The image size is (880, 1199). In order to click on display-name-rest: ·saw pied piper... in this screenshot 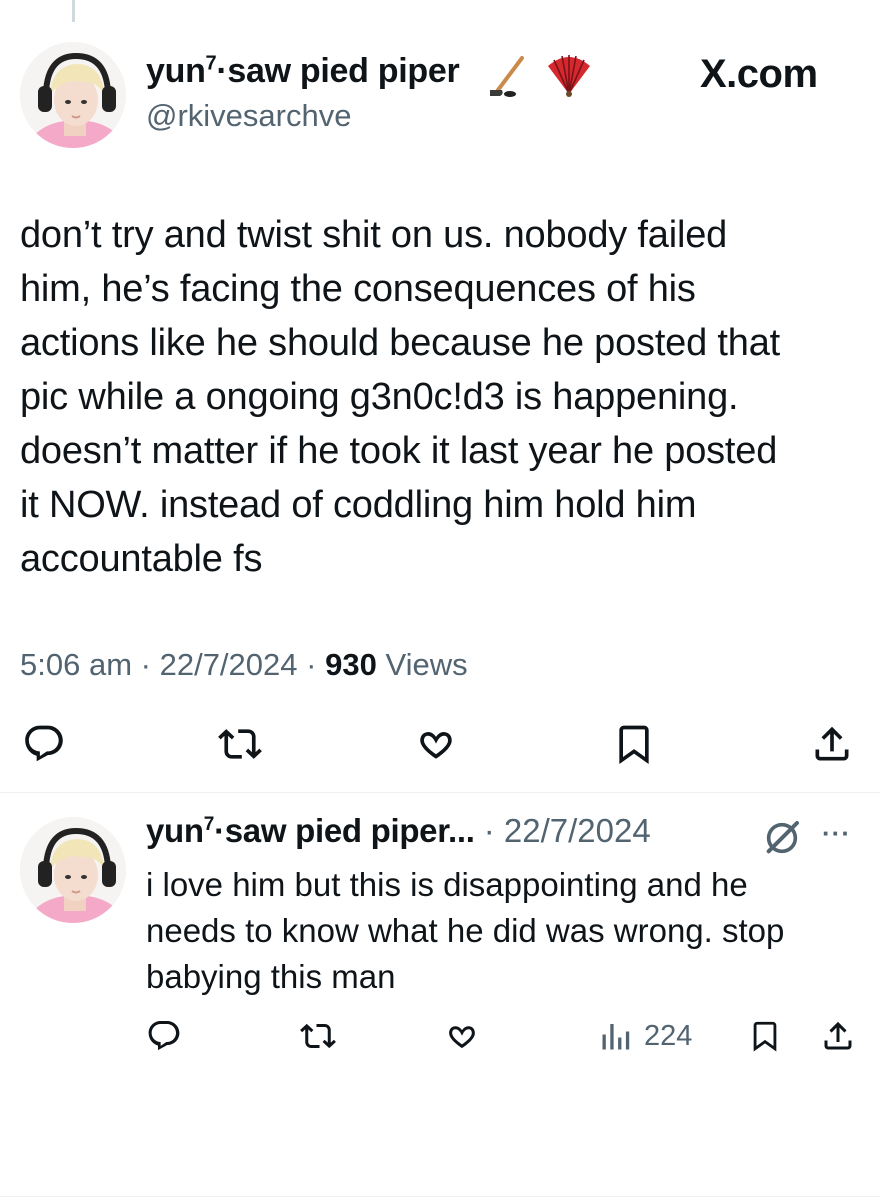, I will do `click(344, 830)`.